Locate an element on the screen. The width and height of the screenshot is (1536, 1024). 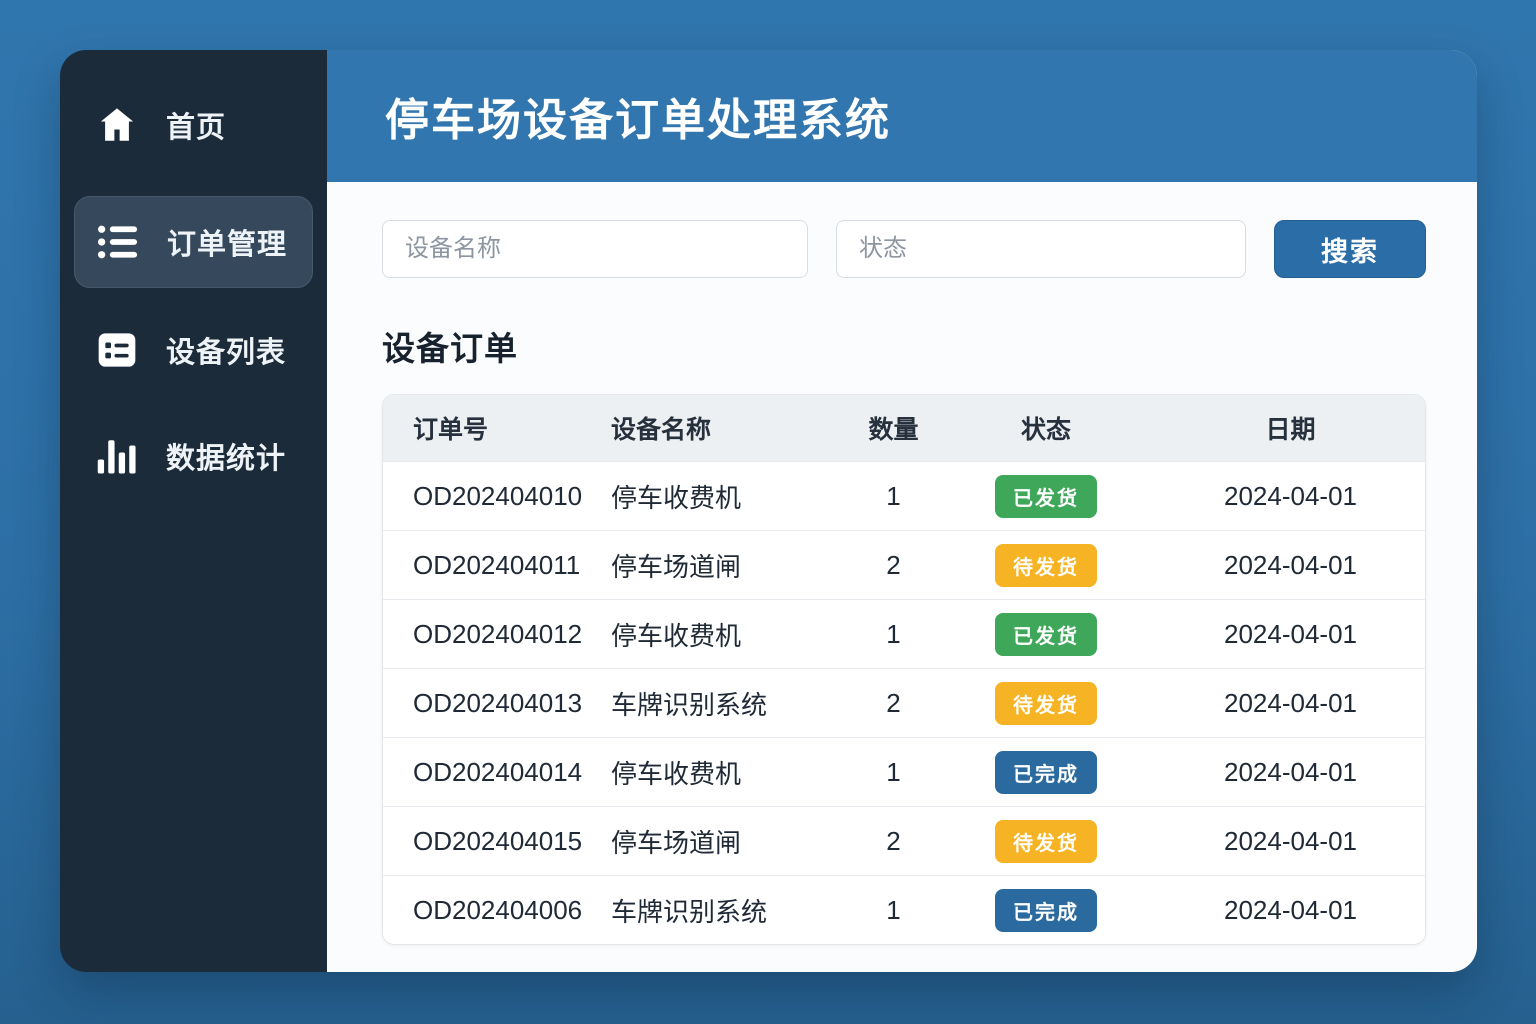
sidebar-item-label: 订单管理 is located at coordinates (227, 245).